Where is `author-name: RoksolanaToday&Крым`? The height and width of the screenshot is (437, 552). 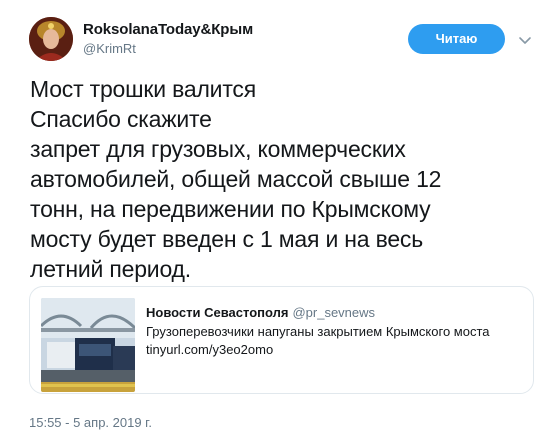 author-name: RoksolanaToday&Крым is located at coordinates (168, 29).